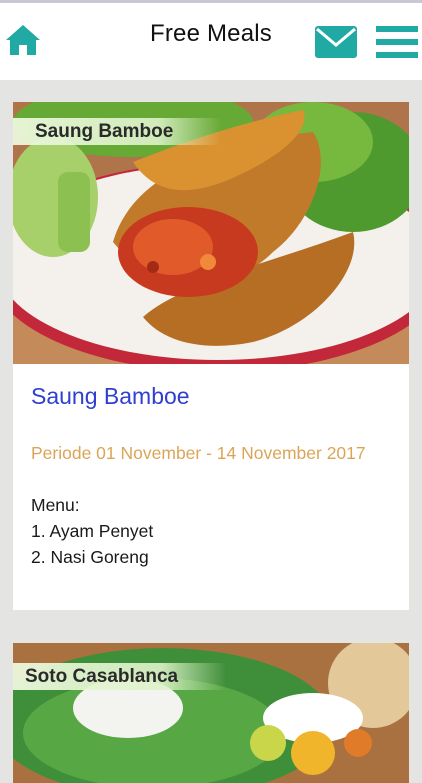 The image size is (422, 783). What do you see at coordinates (90, 557) in the screenshot?
I see `menu-item: 2. Nasi Goreng` at bounding box center [90, 557].